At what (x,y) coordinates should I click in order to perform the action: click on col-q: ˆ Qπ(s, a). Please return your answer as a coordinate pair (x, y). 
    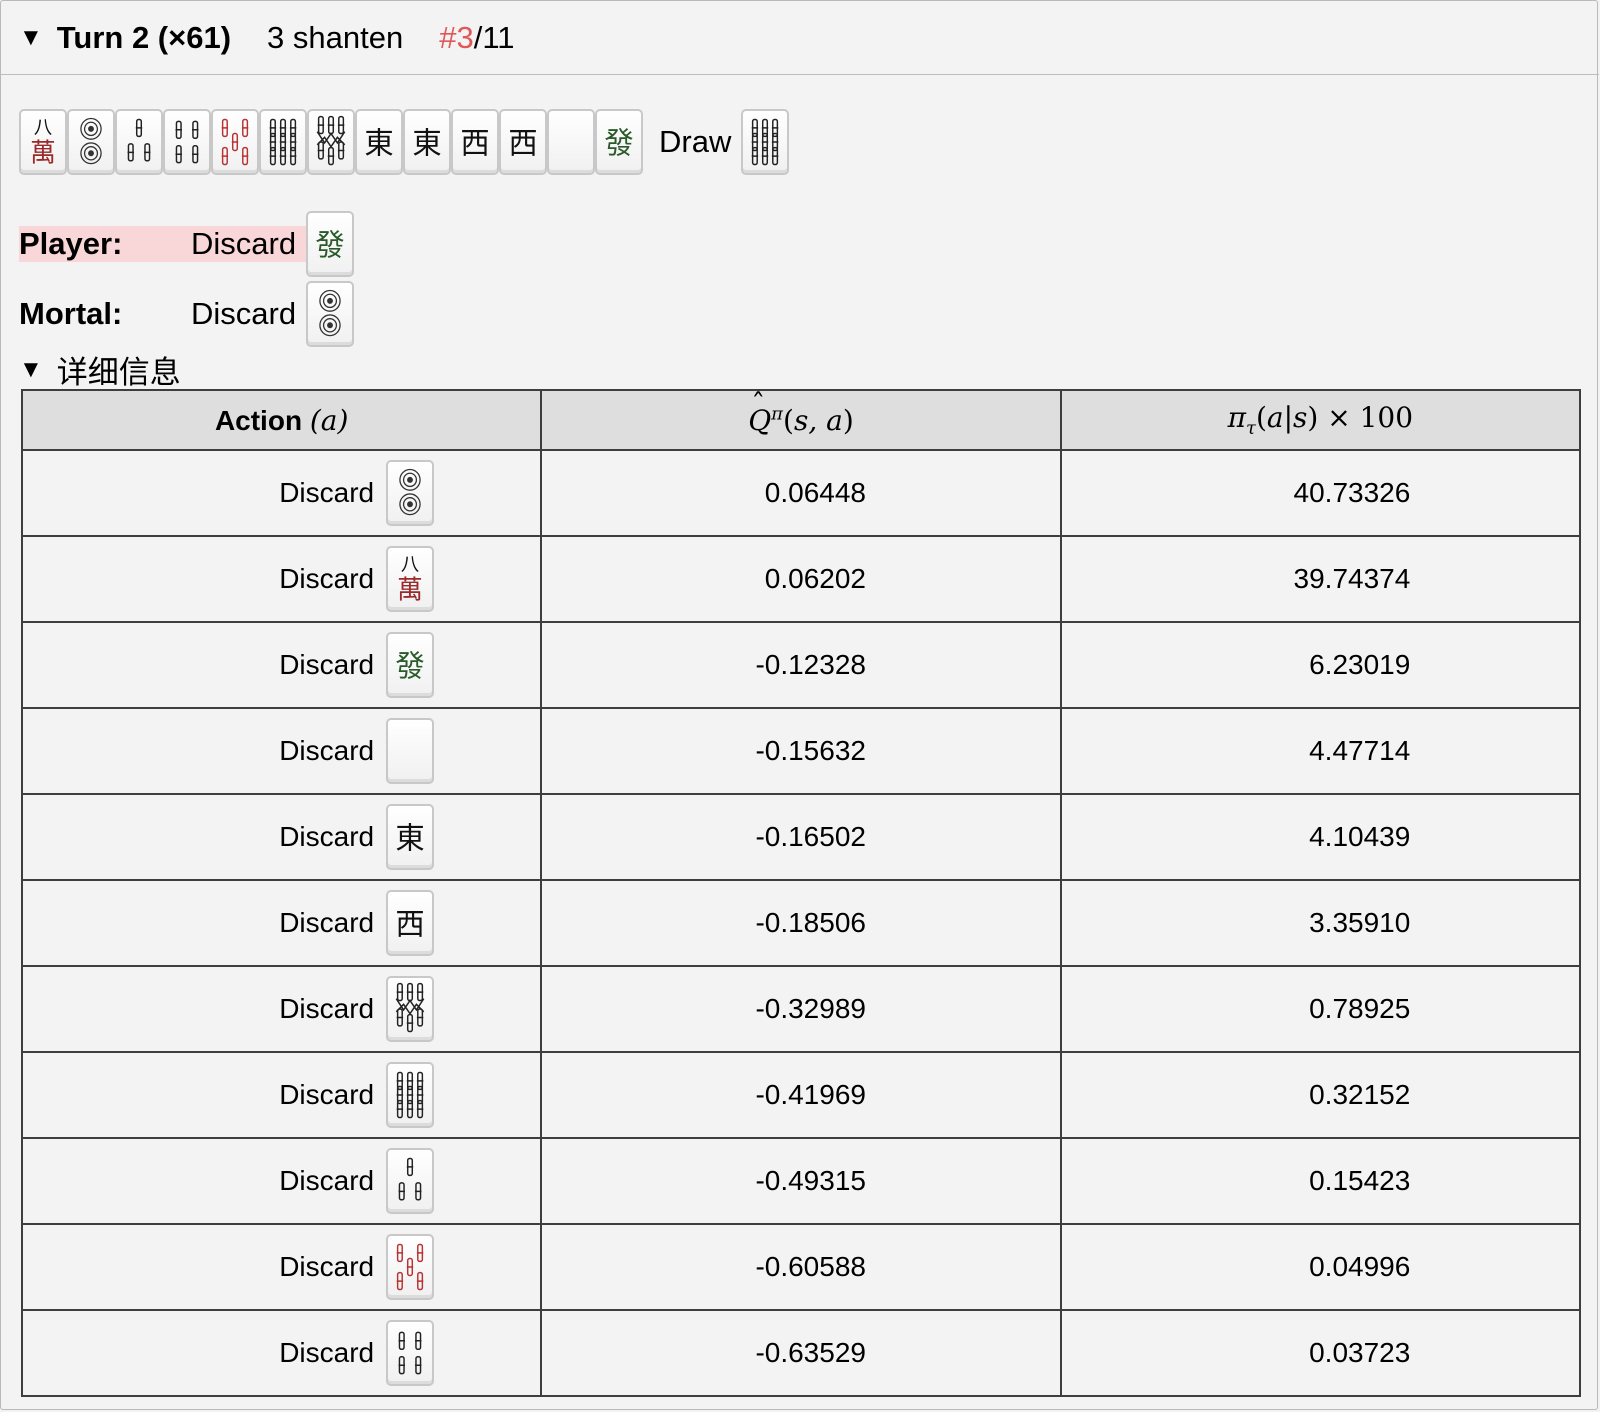
    Looking at the image, I should click on (801, 419).